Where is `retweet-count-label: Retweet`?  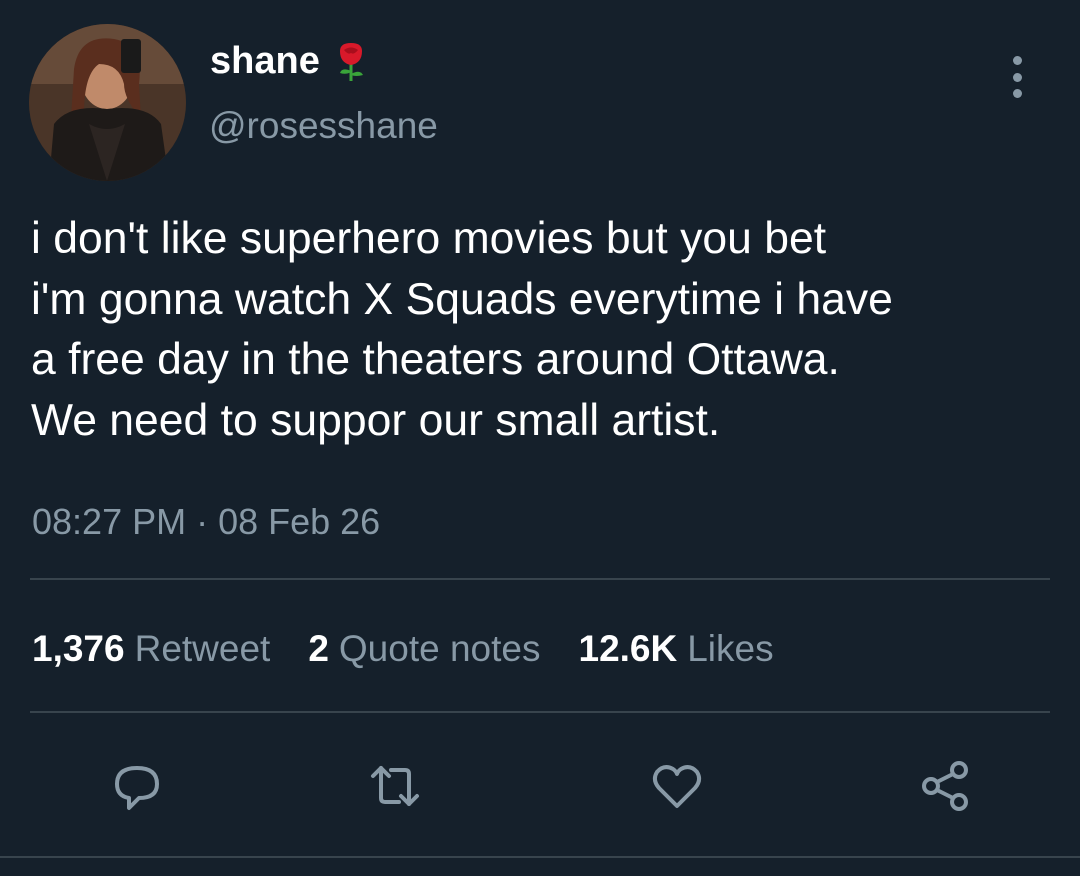 retweet-count-label: Retweet is located at coordinates (202, 648).